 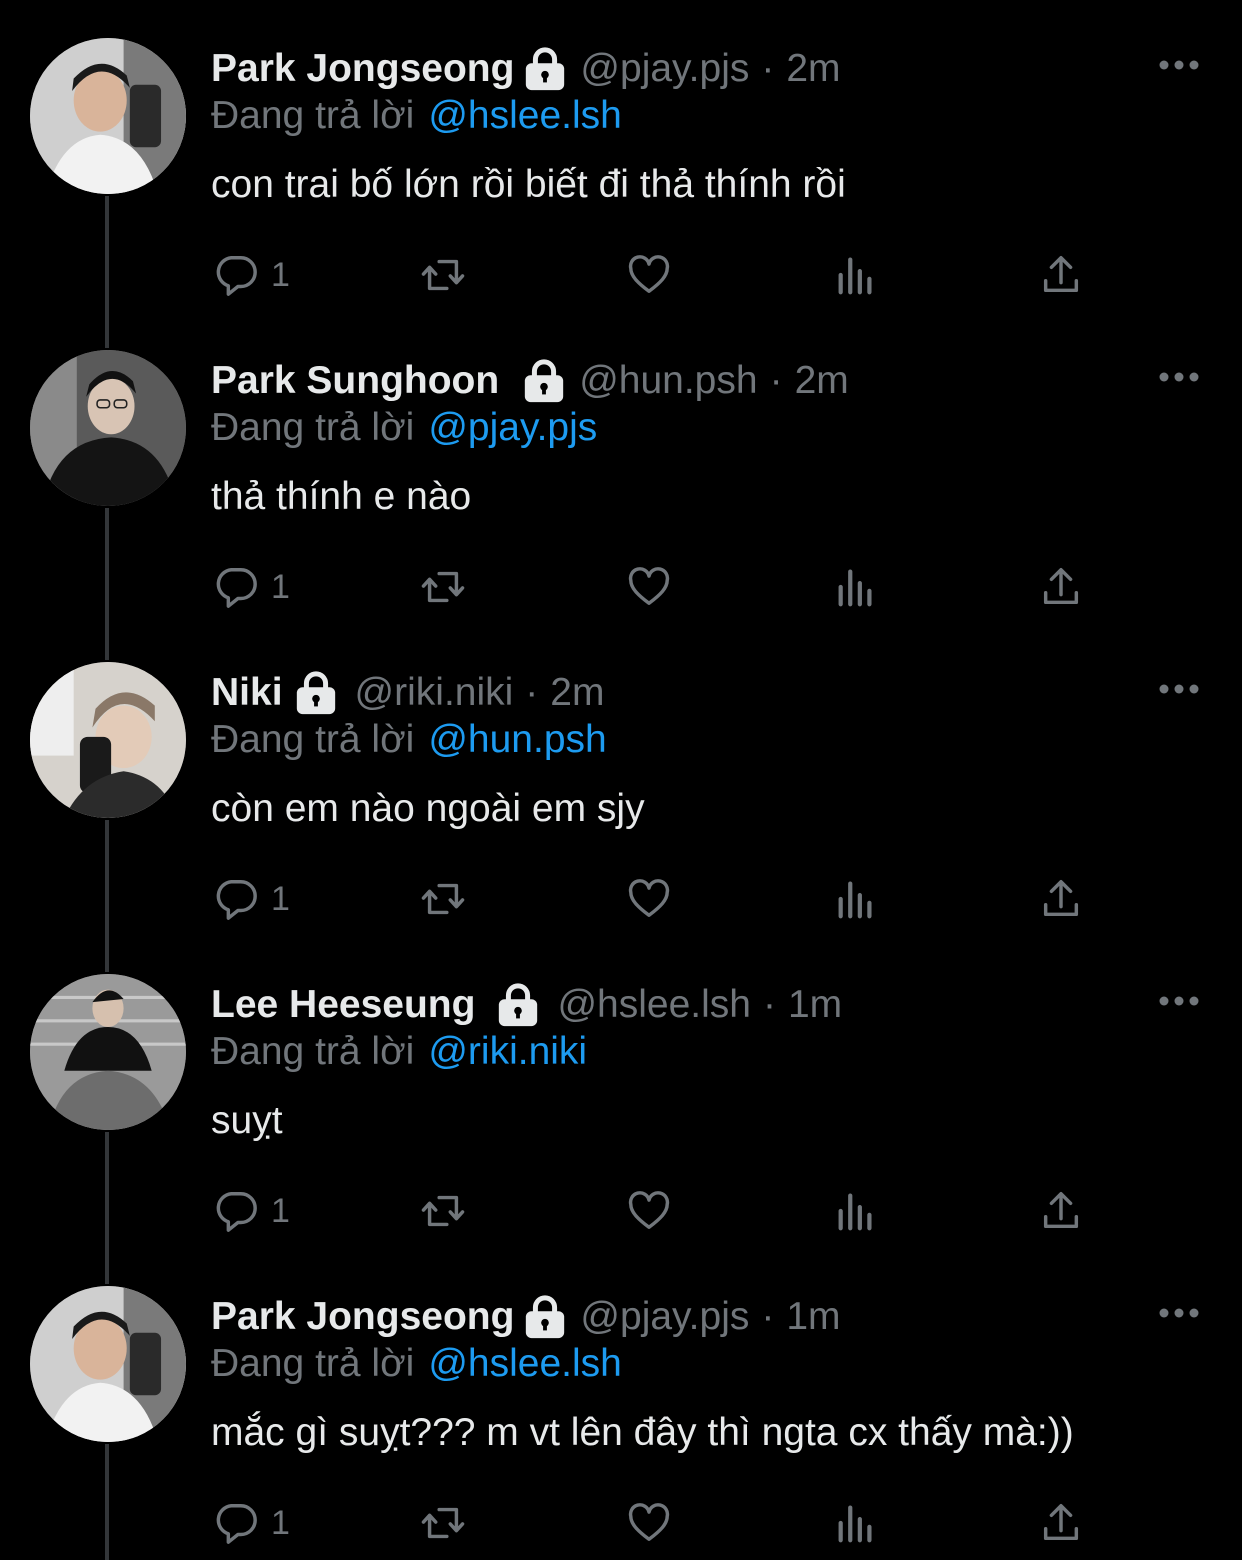 What do you see at coordinates (355, 381) in the screenshot?
I see `display-name: Park Sunghoon` at bounding box center [355, 381].